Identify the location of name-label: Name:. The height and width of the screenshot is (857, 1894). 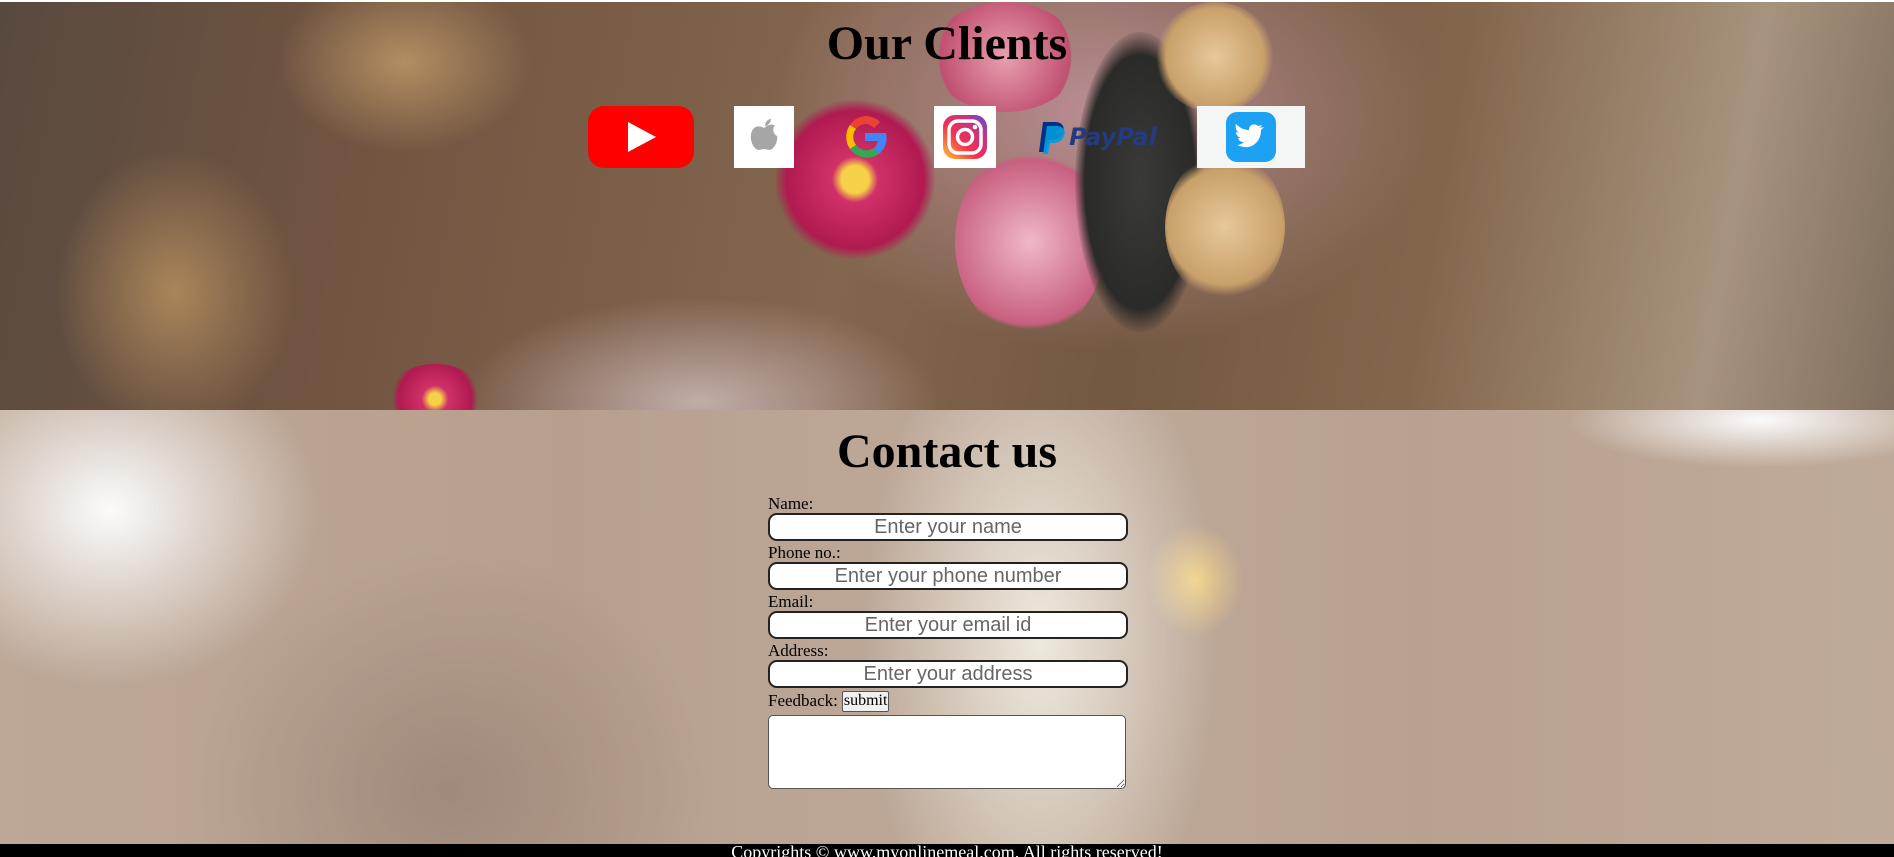
(791, 503).